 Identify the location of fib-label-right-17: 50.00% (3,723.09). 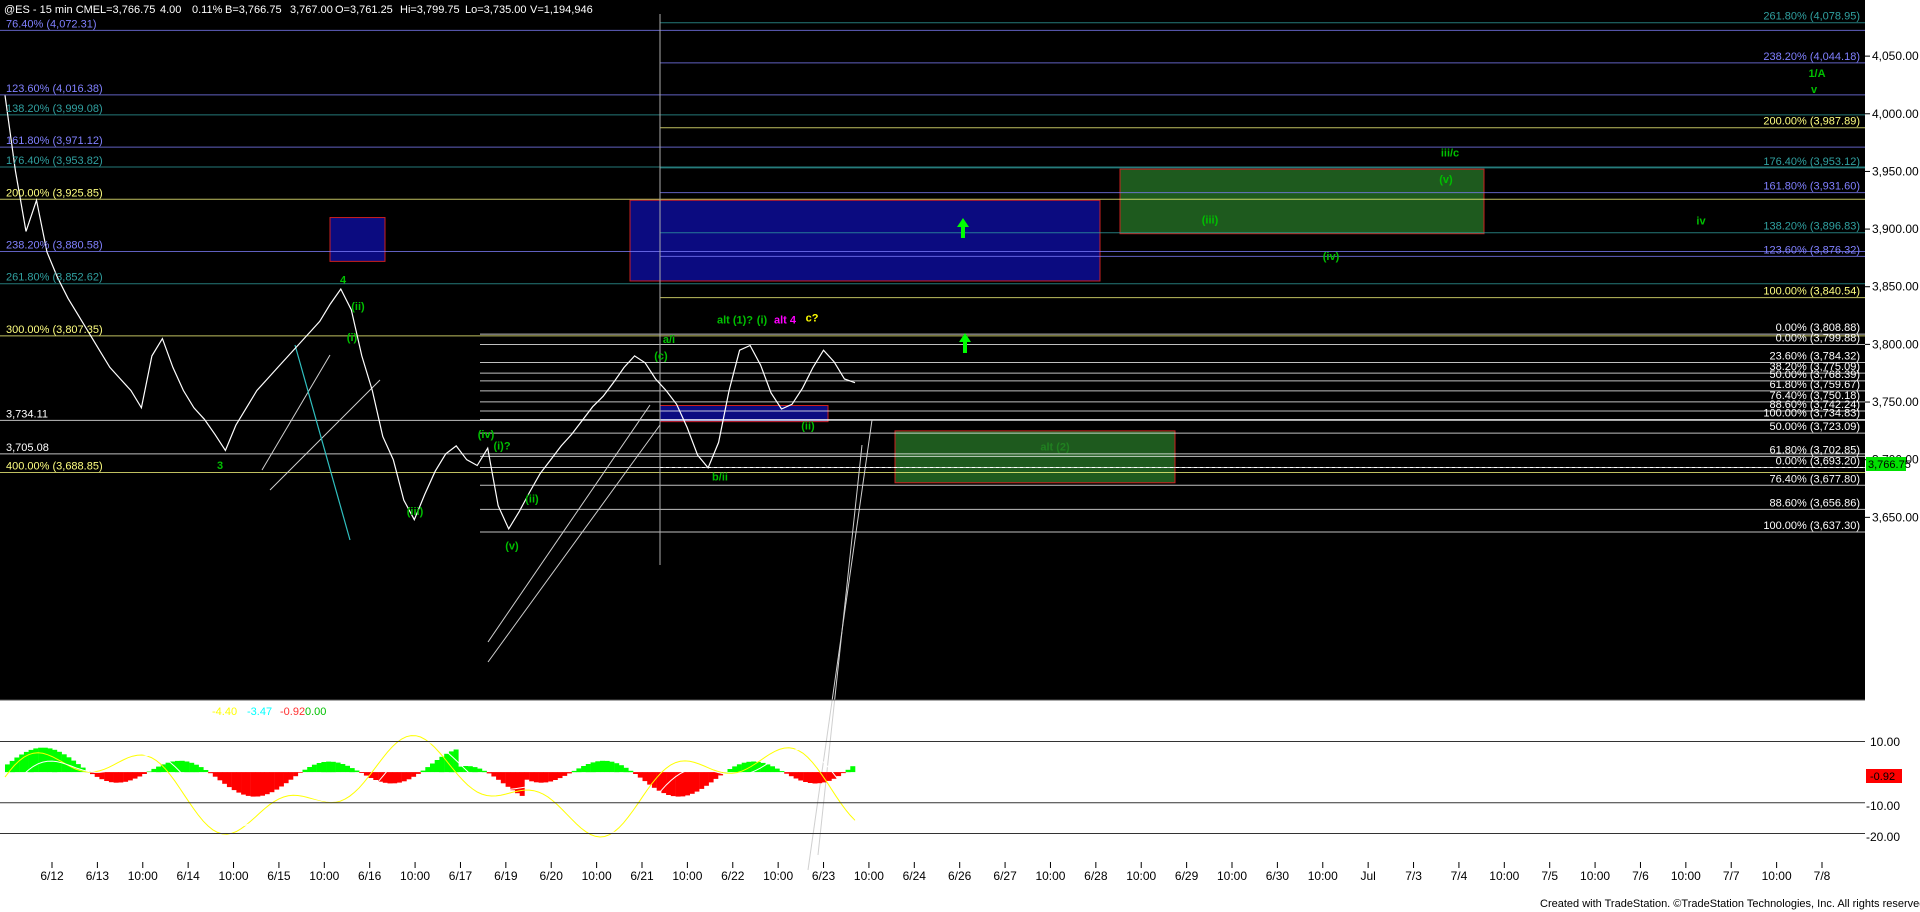
(1814, 427).